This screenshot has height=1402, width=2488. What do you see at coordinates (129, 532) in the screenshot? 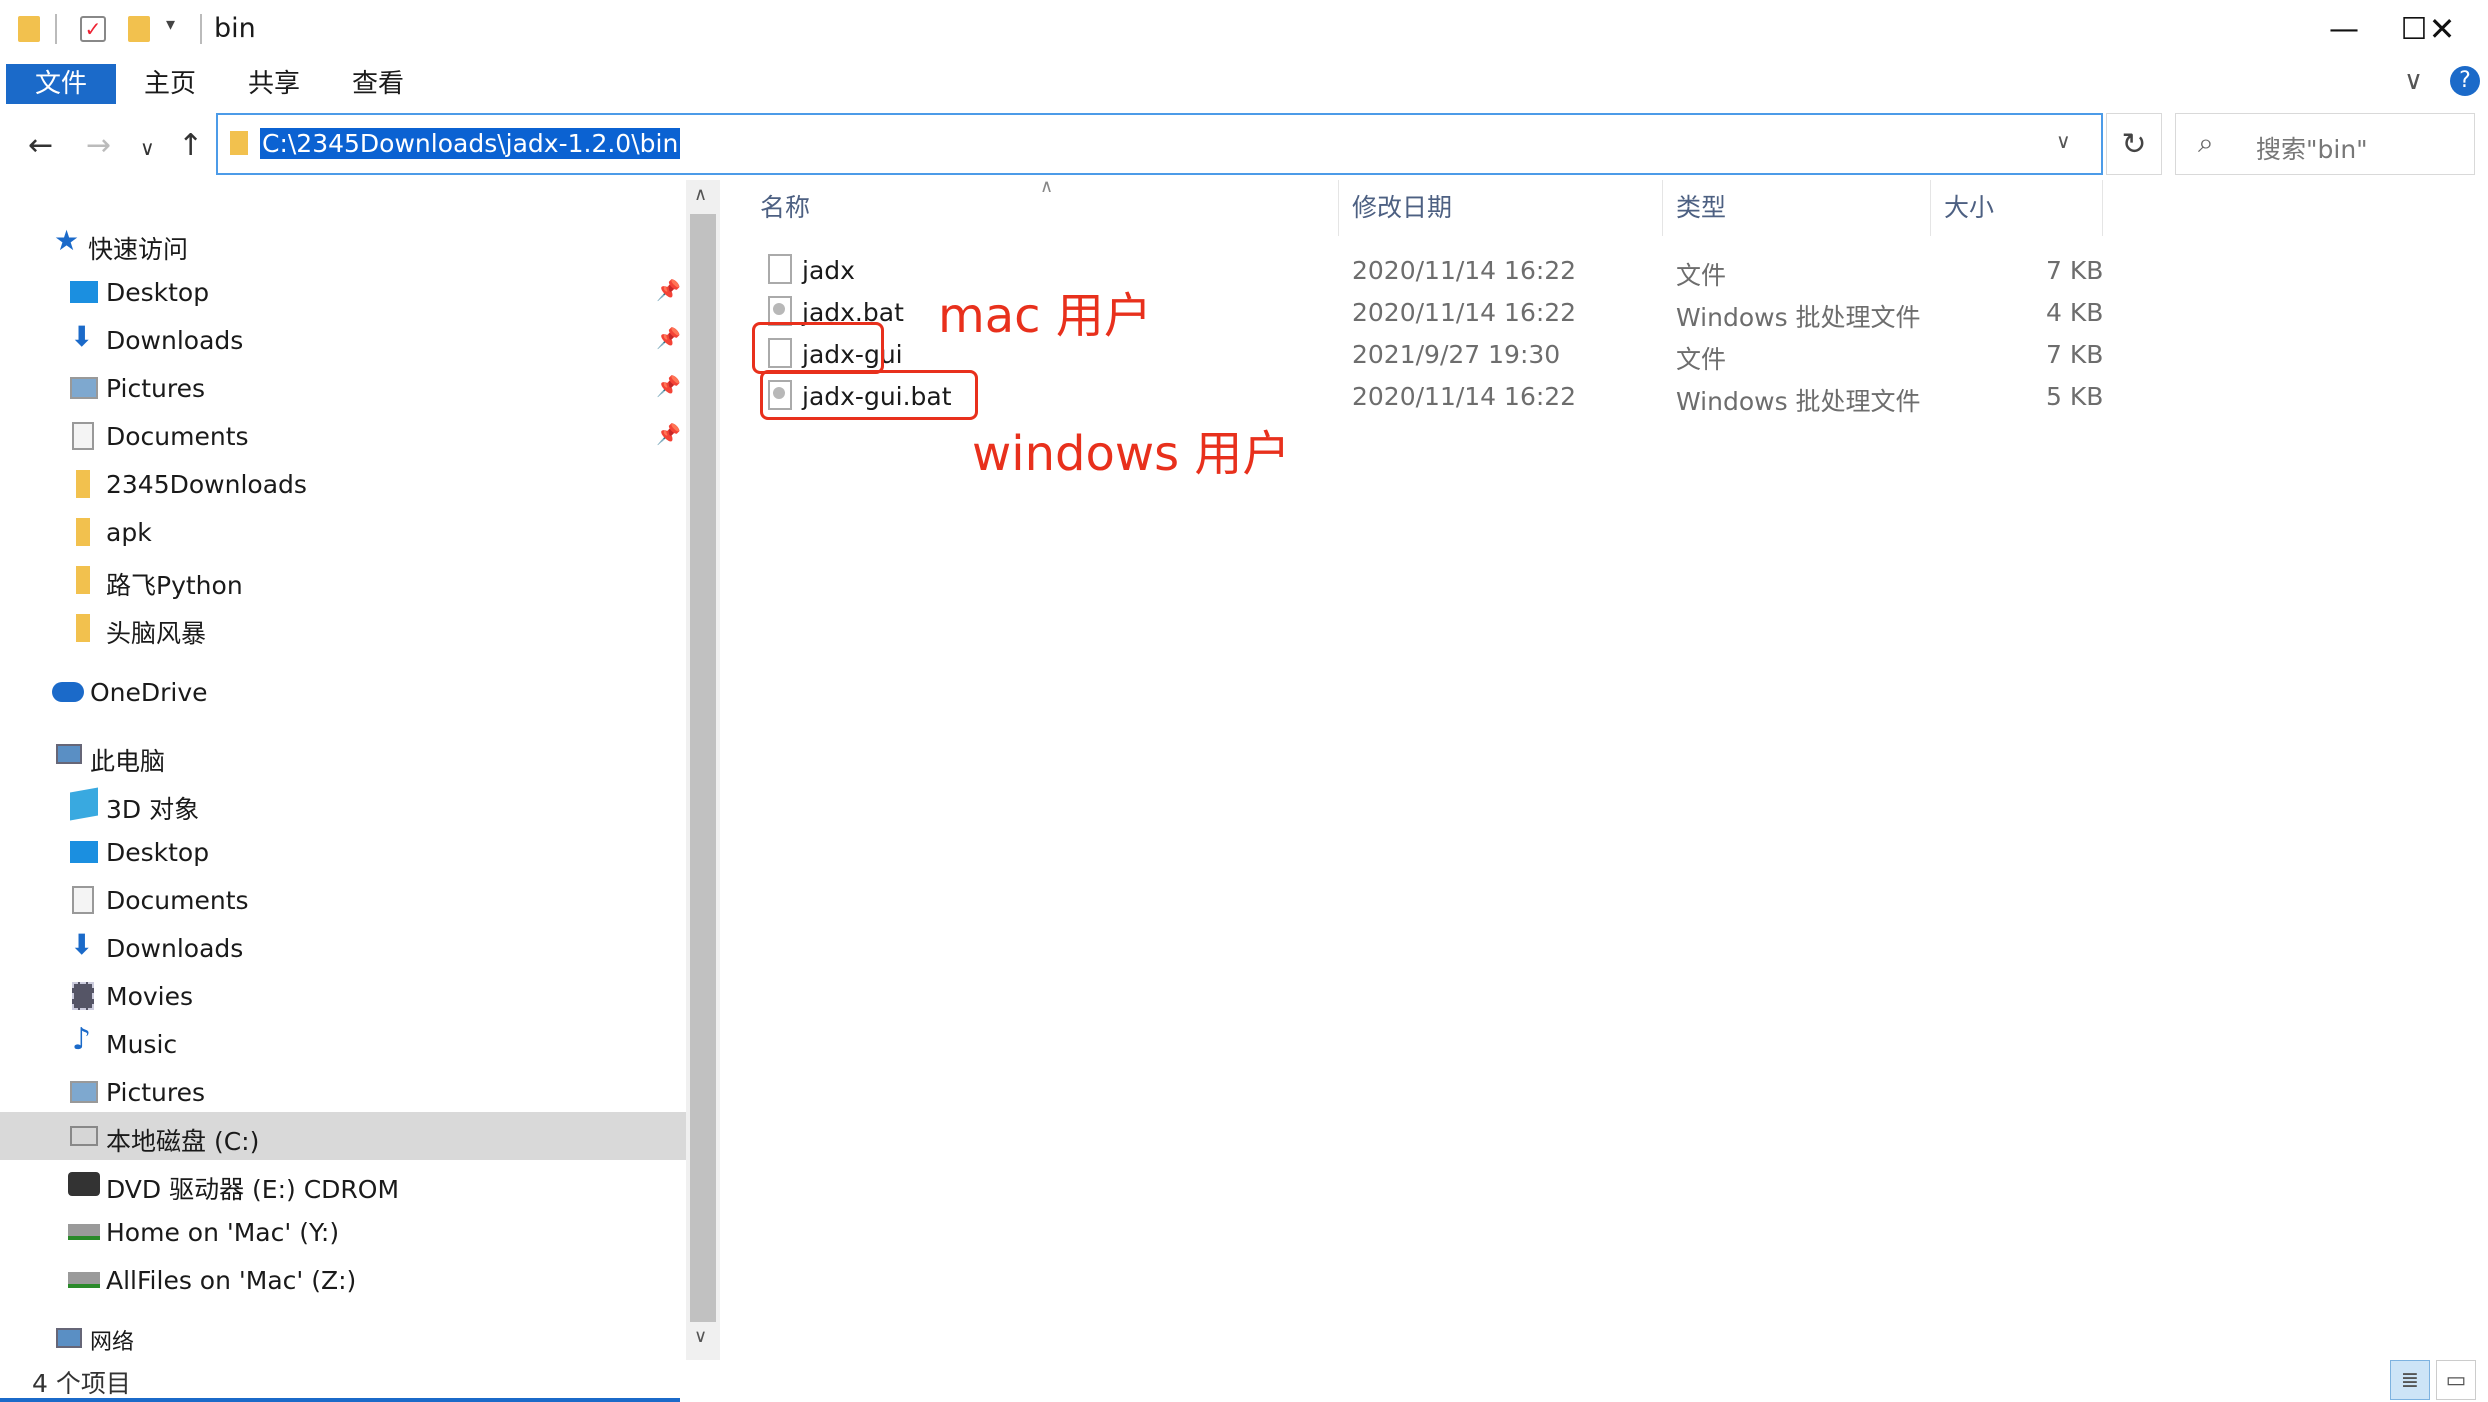
I see `sidebar-item-label: apk` at bounding box center [129, 532].